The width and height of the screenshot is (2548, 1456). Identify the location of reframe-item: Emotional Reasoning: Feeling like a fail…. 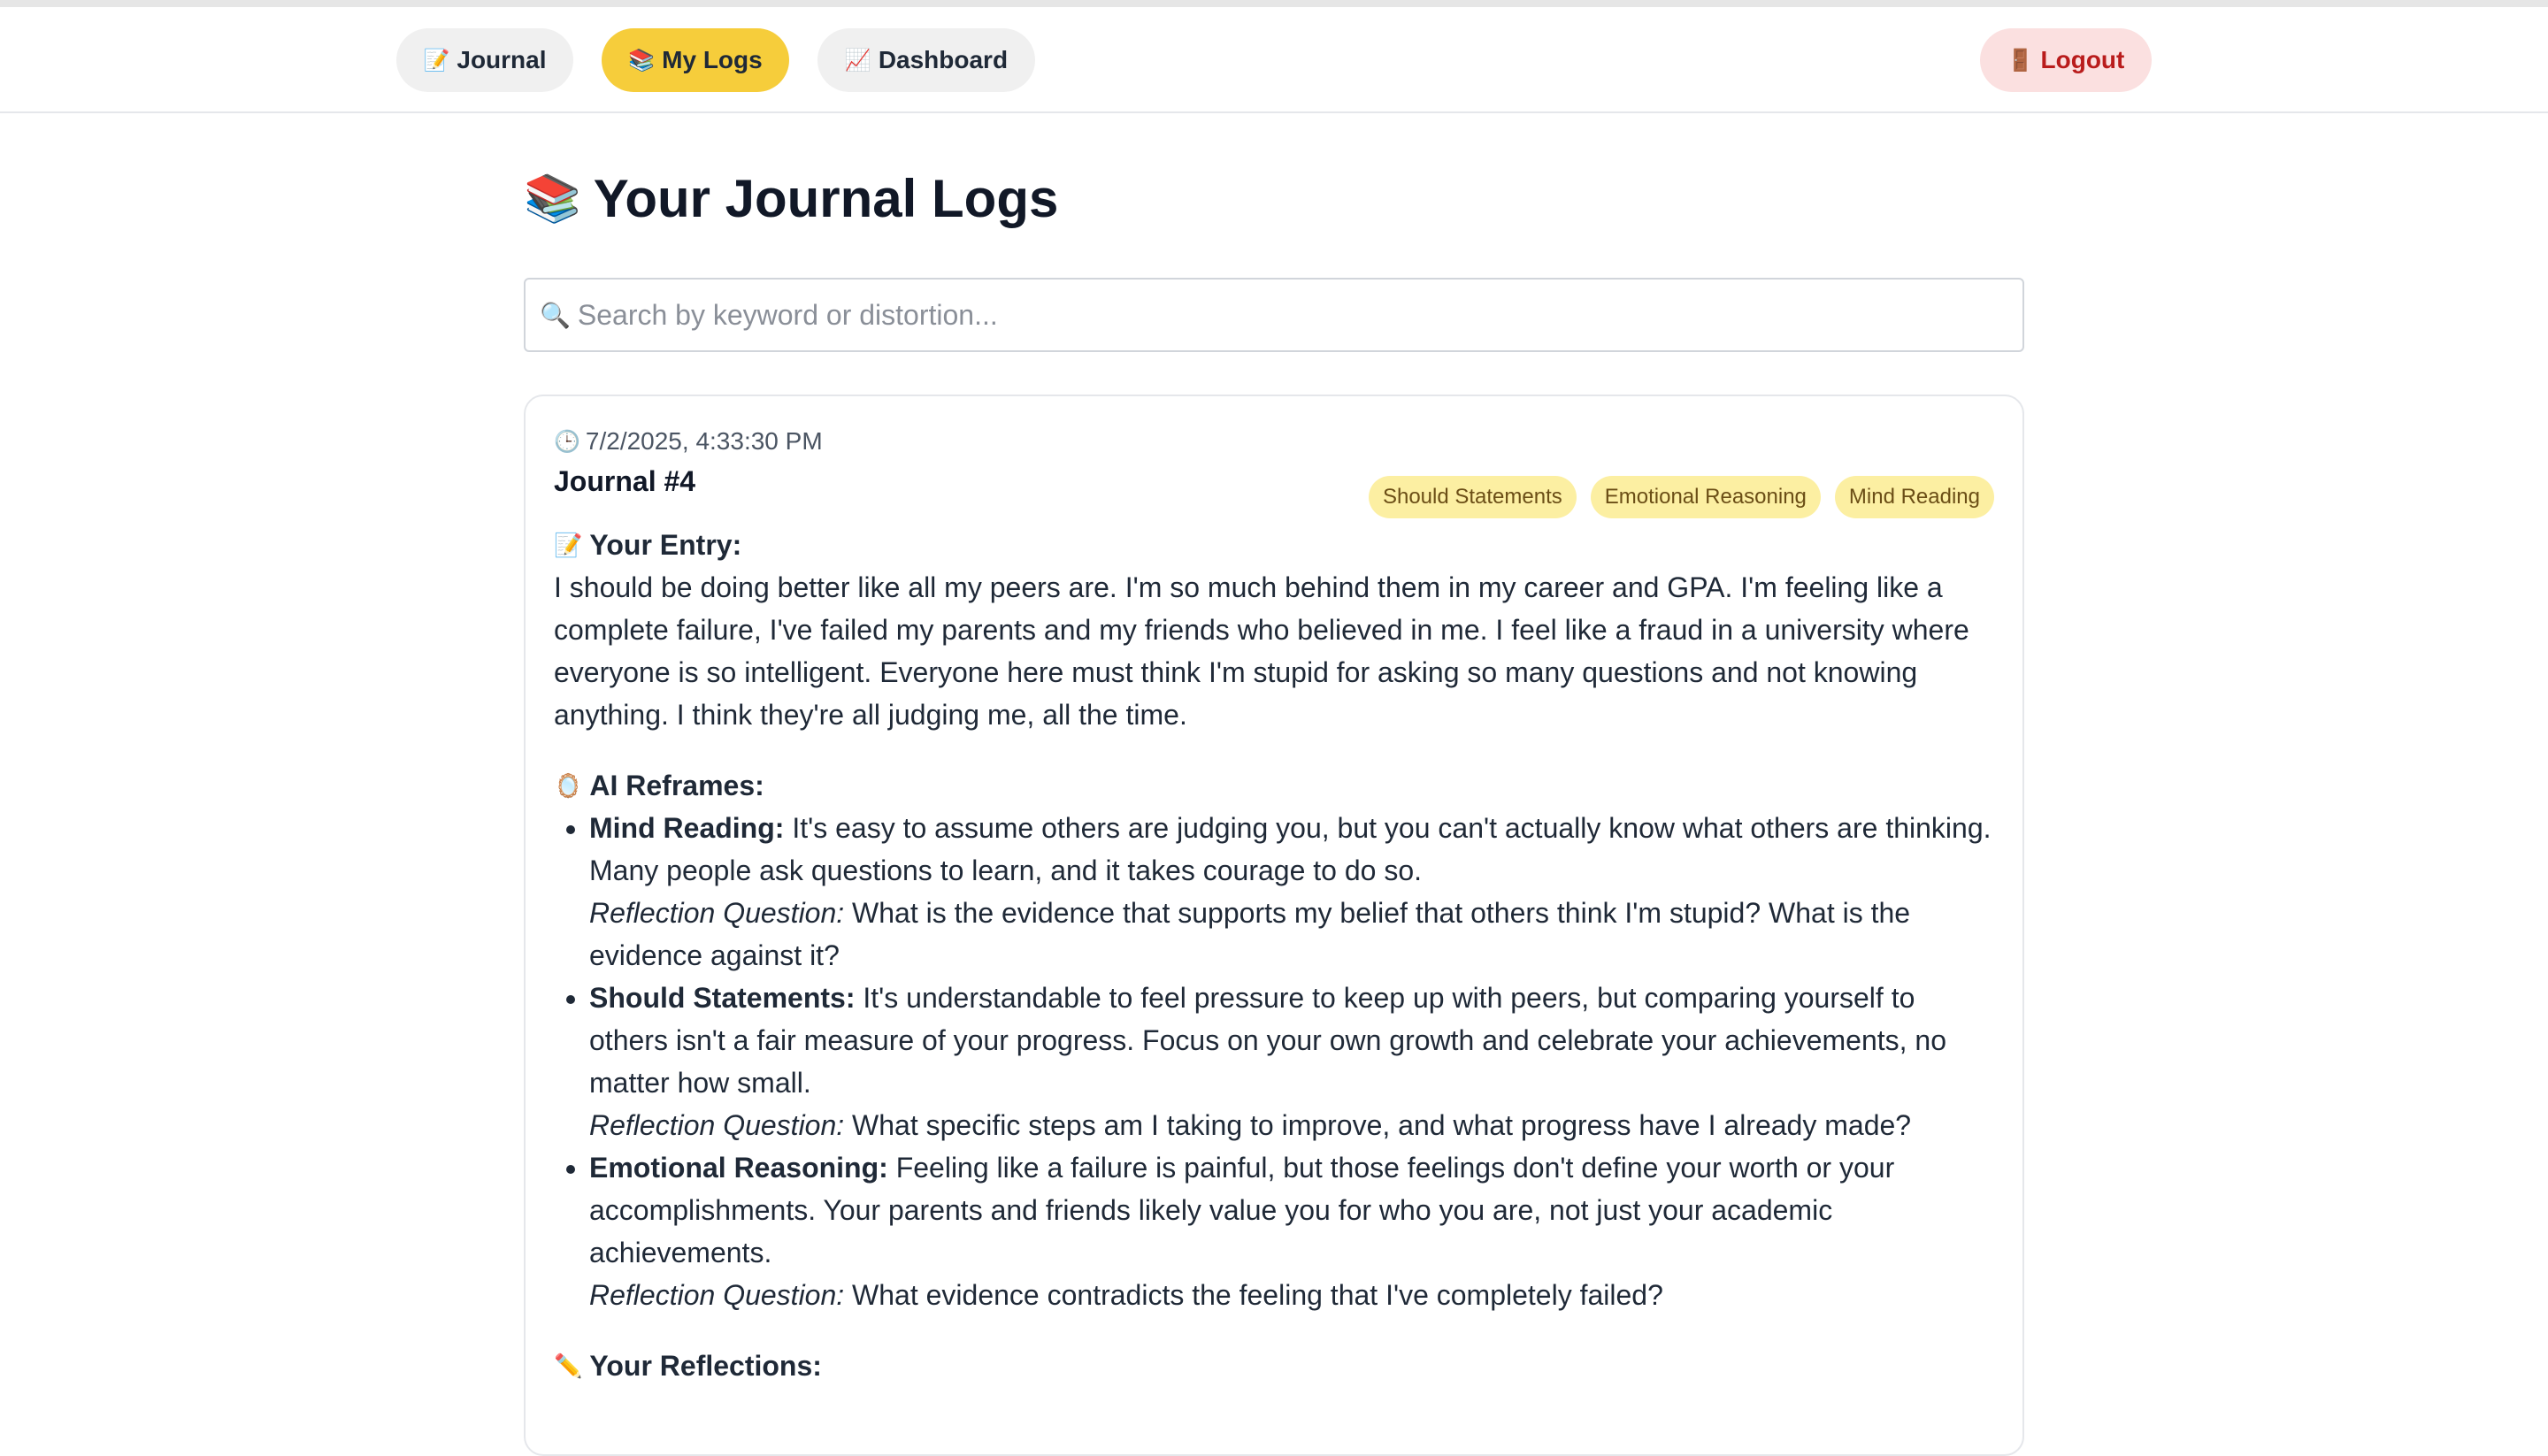
(1291, 1231).